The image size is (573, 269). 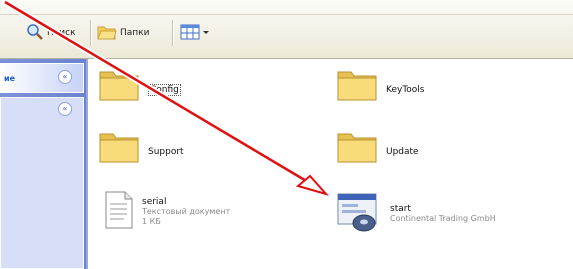 I want to click on folder-item-support: Support, so click(x=141, y=148).